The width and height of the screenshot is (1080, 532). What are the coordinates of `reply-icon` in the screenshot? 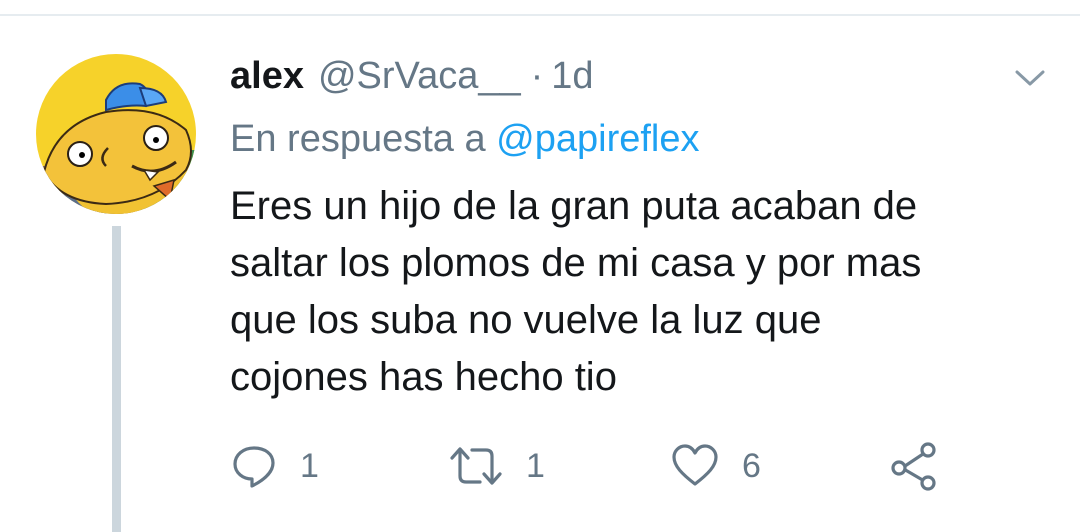 It's located at (254, 467).